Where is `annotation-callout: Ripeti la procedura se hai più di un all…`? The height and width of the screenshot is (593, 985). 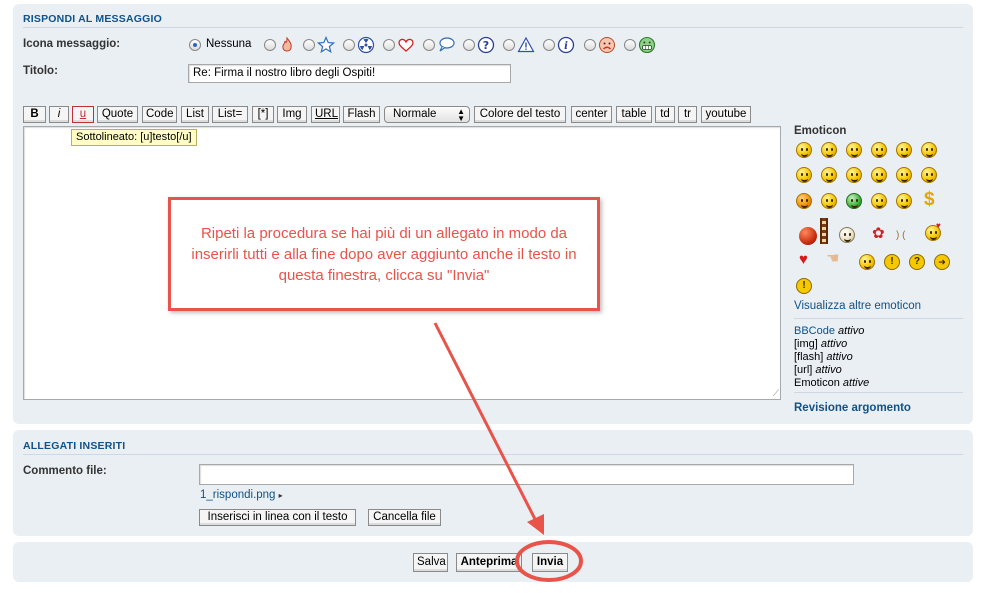
annotation-callout: Ripeti la procedura se hai più di un all… is located at coordinates (384, 254).